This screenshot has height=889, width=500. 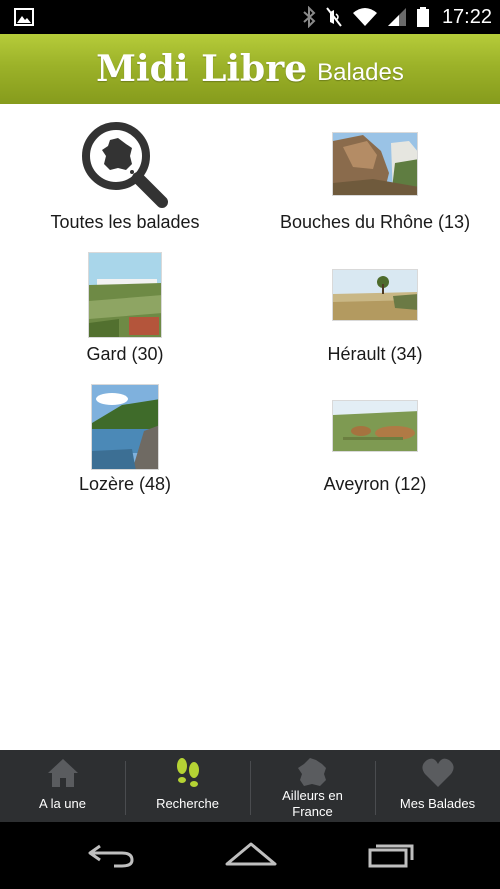 What do you see at coordinates (375, 484) in the screenshot?
I see `region-label: Aveyron (12)` at bounding box center [375, 484].